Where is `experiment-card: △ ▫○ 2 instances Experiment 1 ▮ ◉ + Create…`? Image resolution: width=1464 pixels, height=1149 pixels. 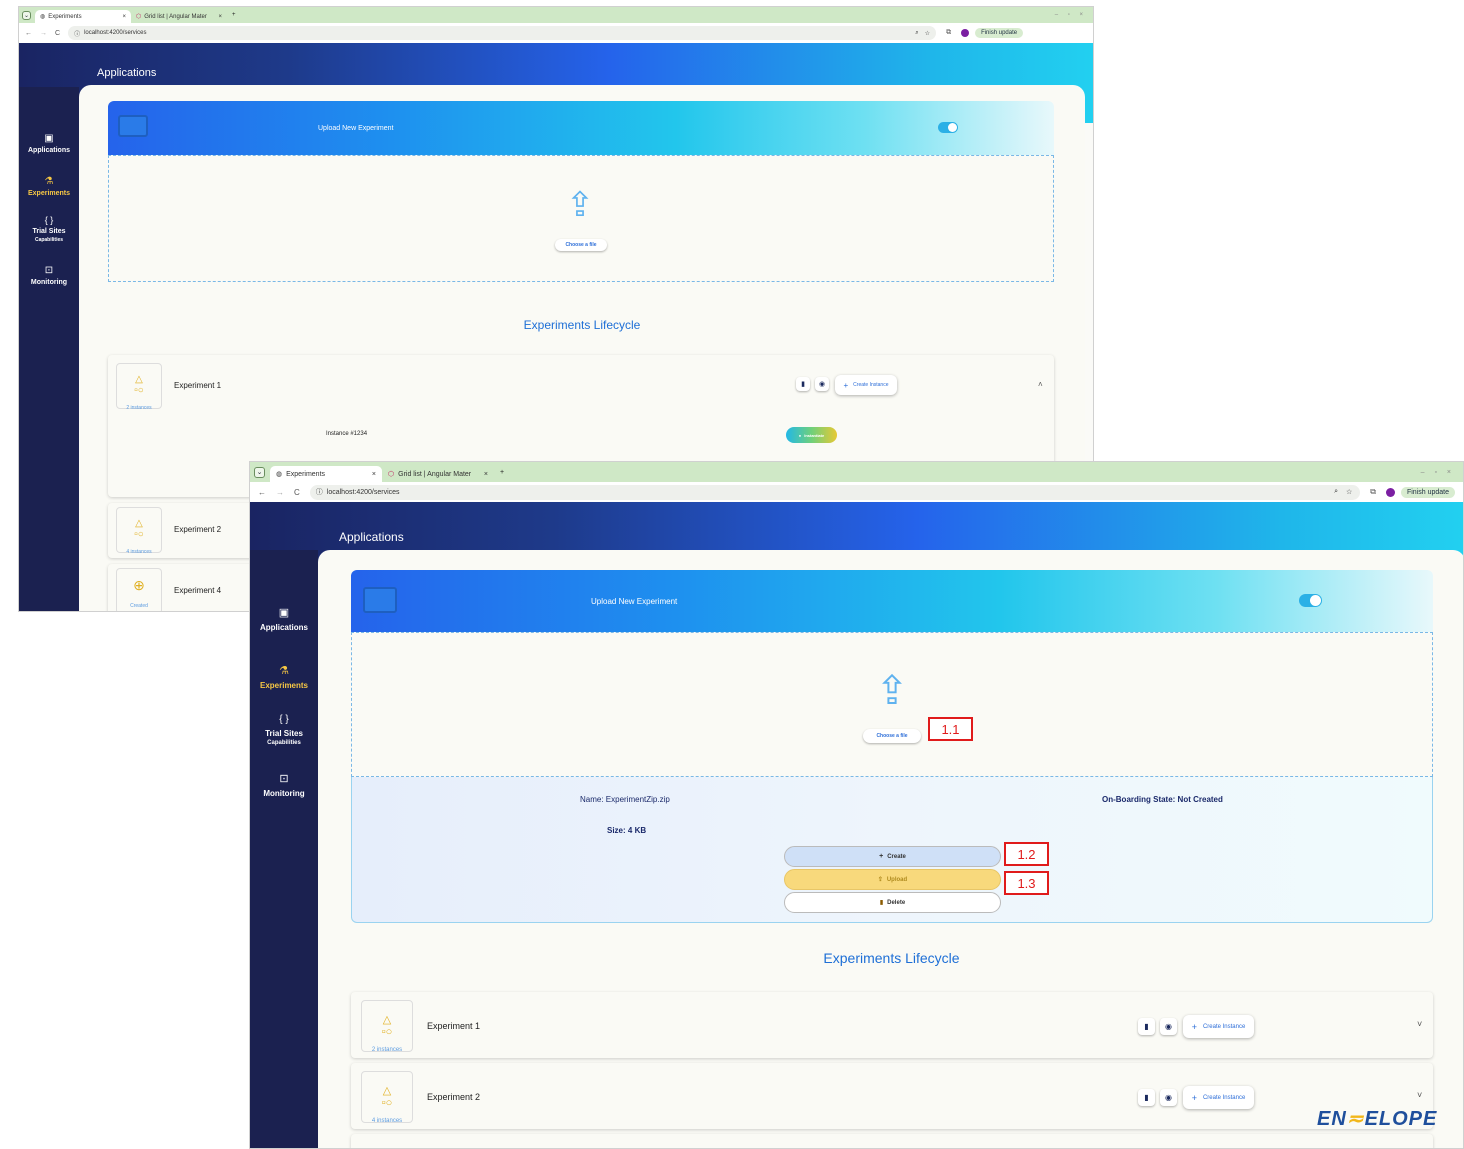 experiment-card: △ ▫○ 2 instances Experiment 1 ▮ ◉ + Create… is located at coordinates (892, 1025).